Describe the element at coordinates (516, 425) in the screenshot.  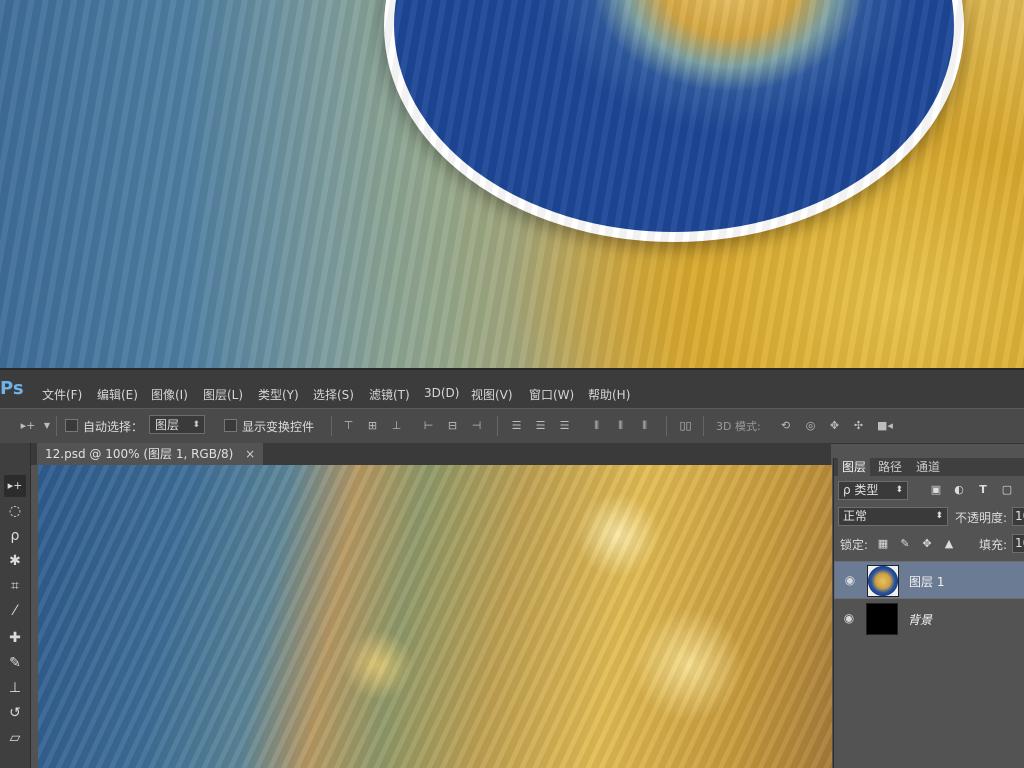
I see `distribute-top-icon: ☰` at that location.